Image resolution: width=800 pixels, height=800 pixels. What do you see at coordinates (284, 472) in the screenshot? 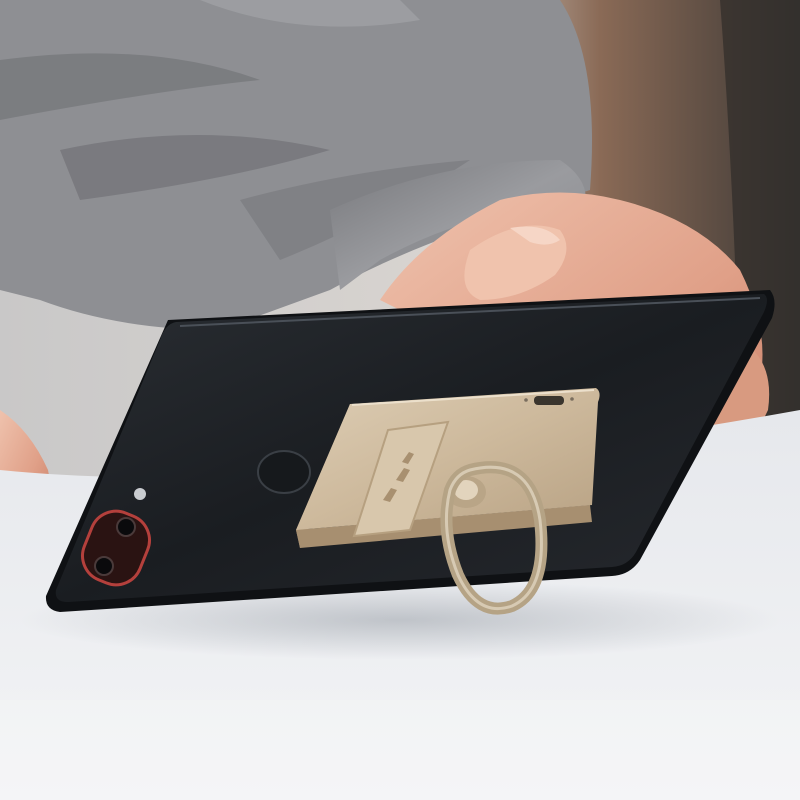
I see `fingerprint-sensor` at bounding box center [284, 472].